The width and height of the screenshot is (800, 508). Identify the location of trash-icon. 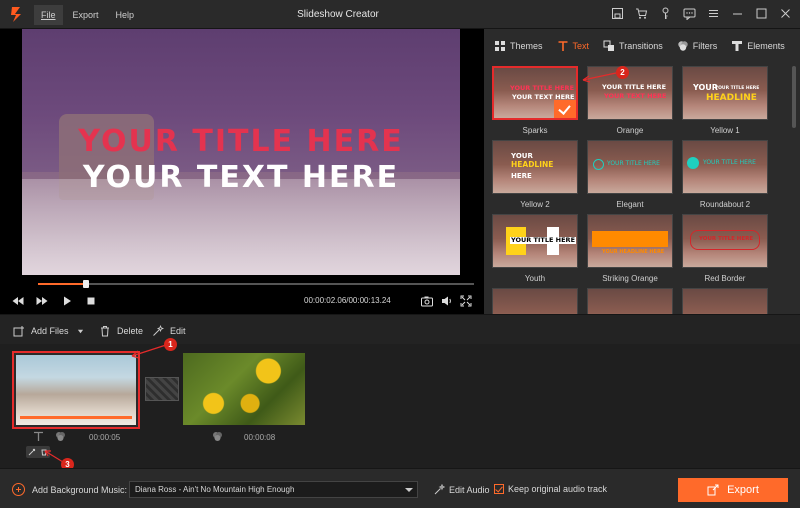
(44, 452).